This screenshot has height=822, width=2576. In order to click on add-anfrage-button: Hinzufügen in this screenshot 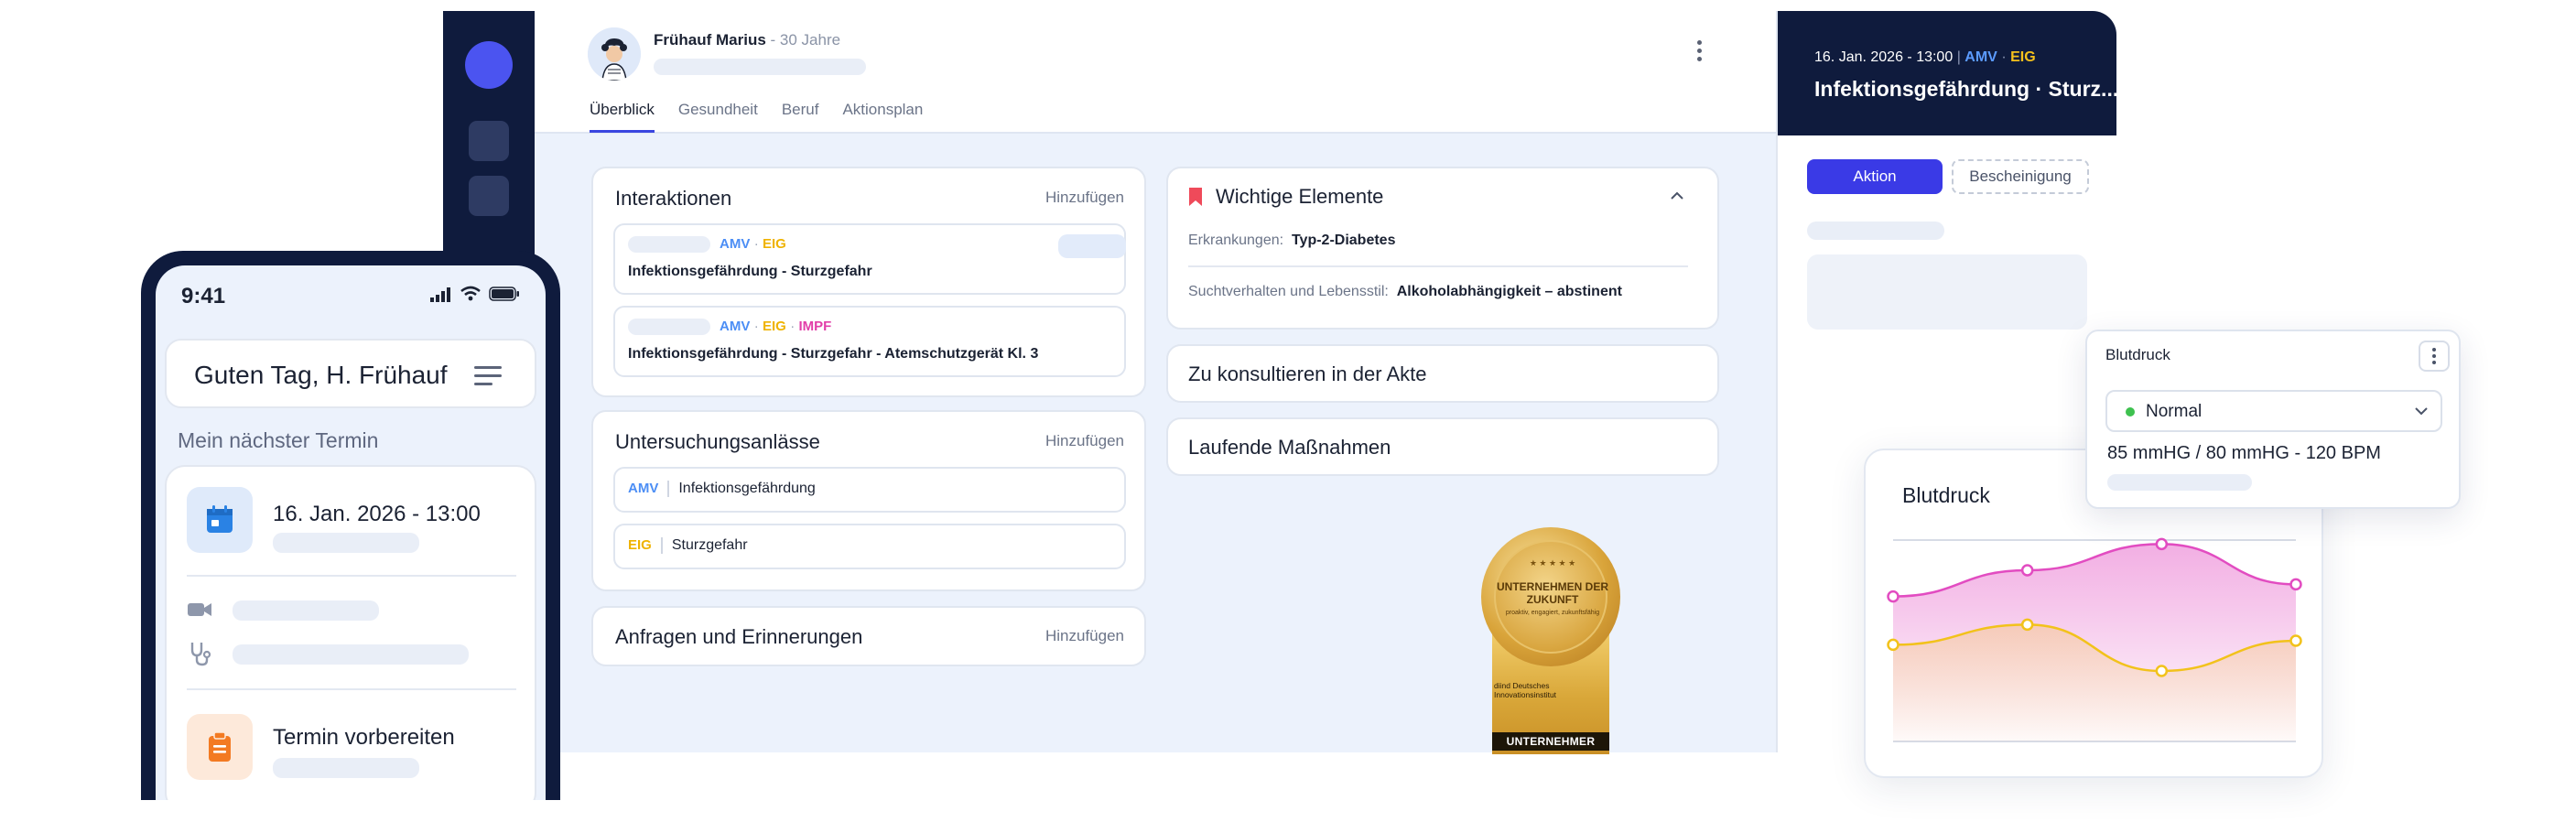, I will do `click(1085, 636)`.